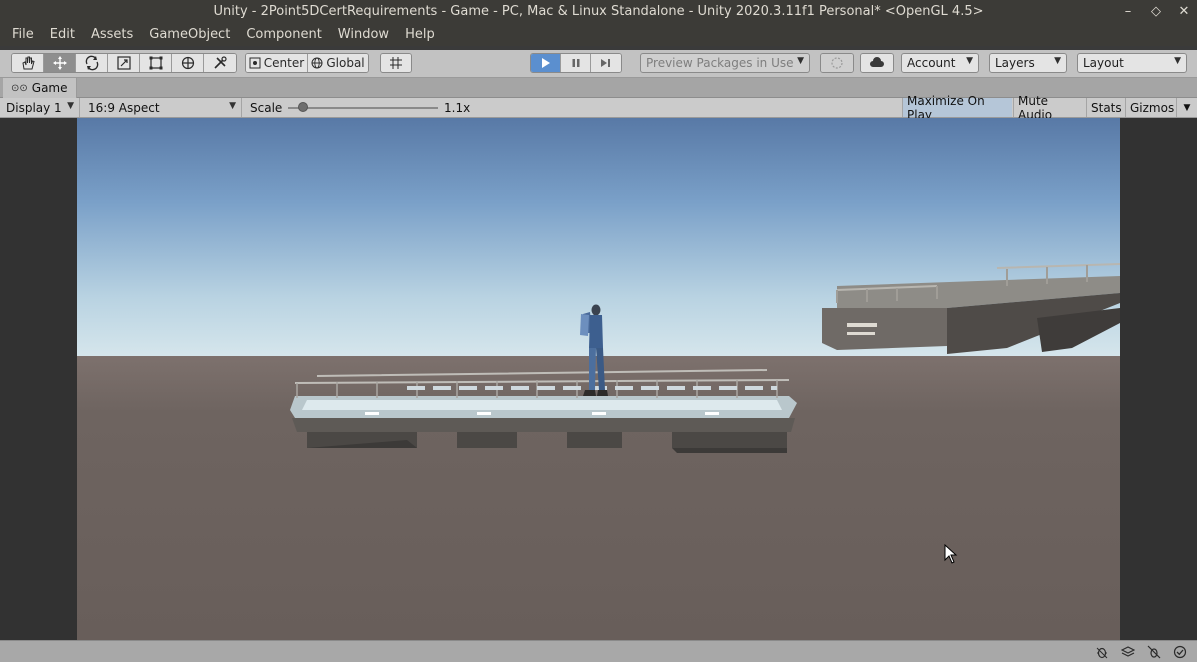 Image resolution: width=1197 pixels, height=662 pixels. I want to click on tools-icon, so click(220, 62).